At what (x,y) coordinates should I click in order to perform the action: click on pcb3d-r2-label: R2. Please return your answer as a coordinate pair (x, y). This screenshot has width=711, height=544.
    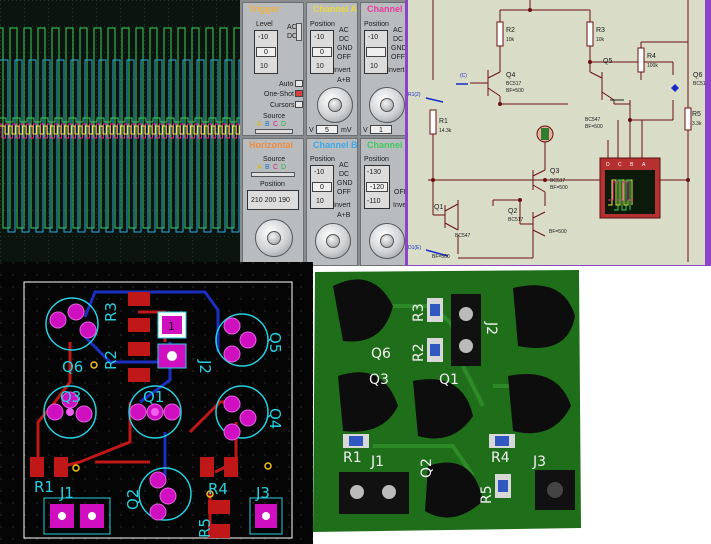
    Looking at the image, I should click on (419, 352).